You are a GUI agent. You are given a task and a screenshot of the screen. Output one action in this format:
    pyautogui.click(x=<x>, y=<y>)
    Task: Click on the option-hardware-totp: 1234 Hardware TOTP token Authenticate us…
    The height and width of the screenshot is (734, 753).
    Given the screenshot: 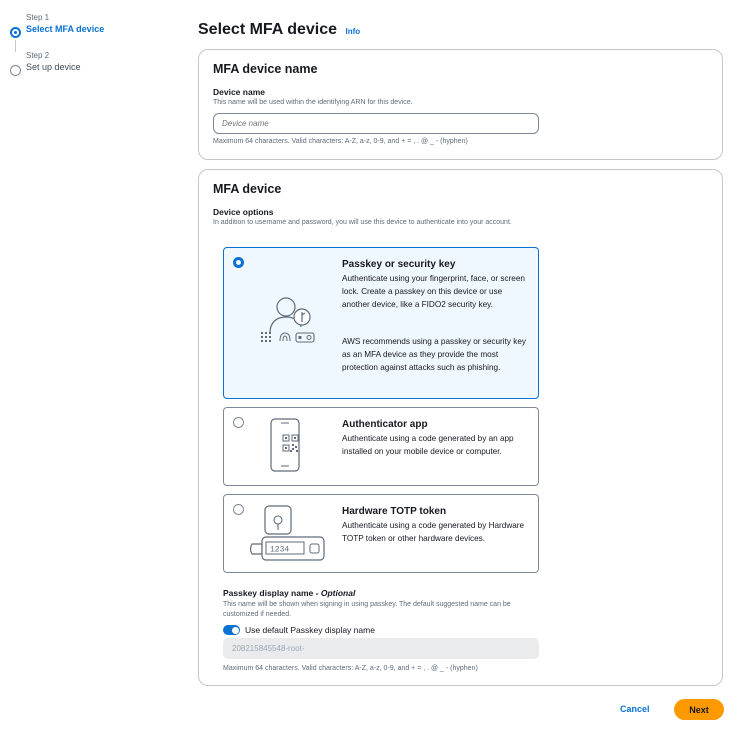 What is the action you would take?
    pyautogui.click(x=381, y=533)
    